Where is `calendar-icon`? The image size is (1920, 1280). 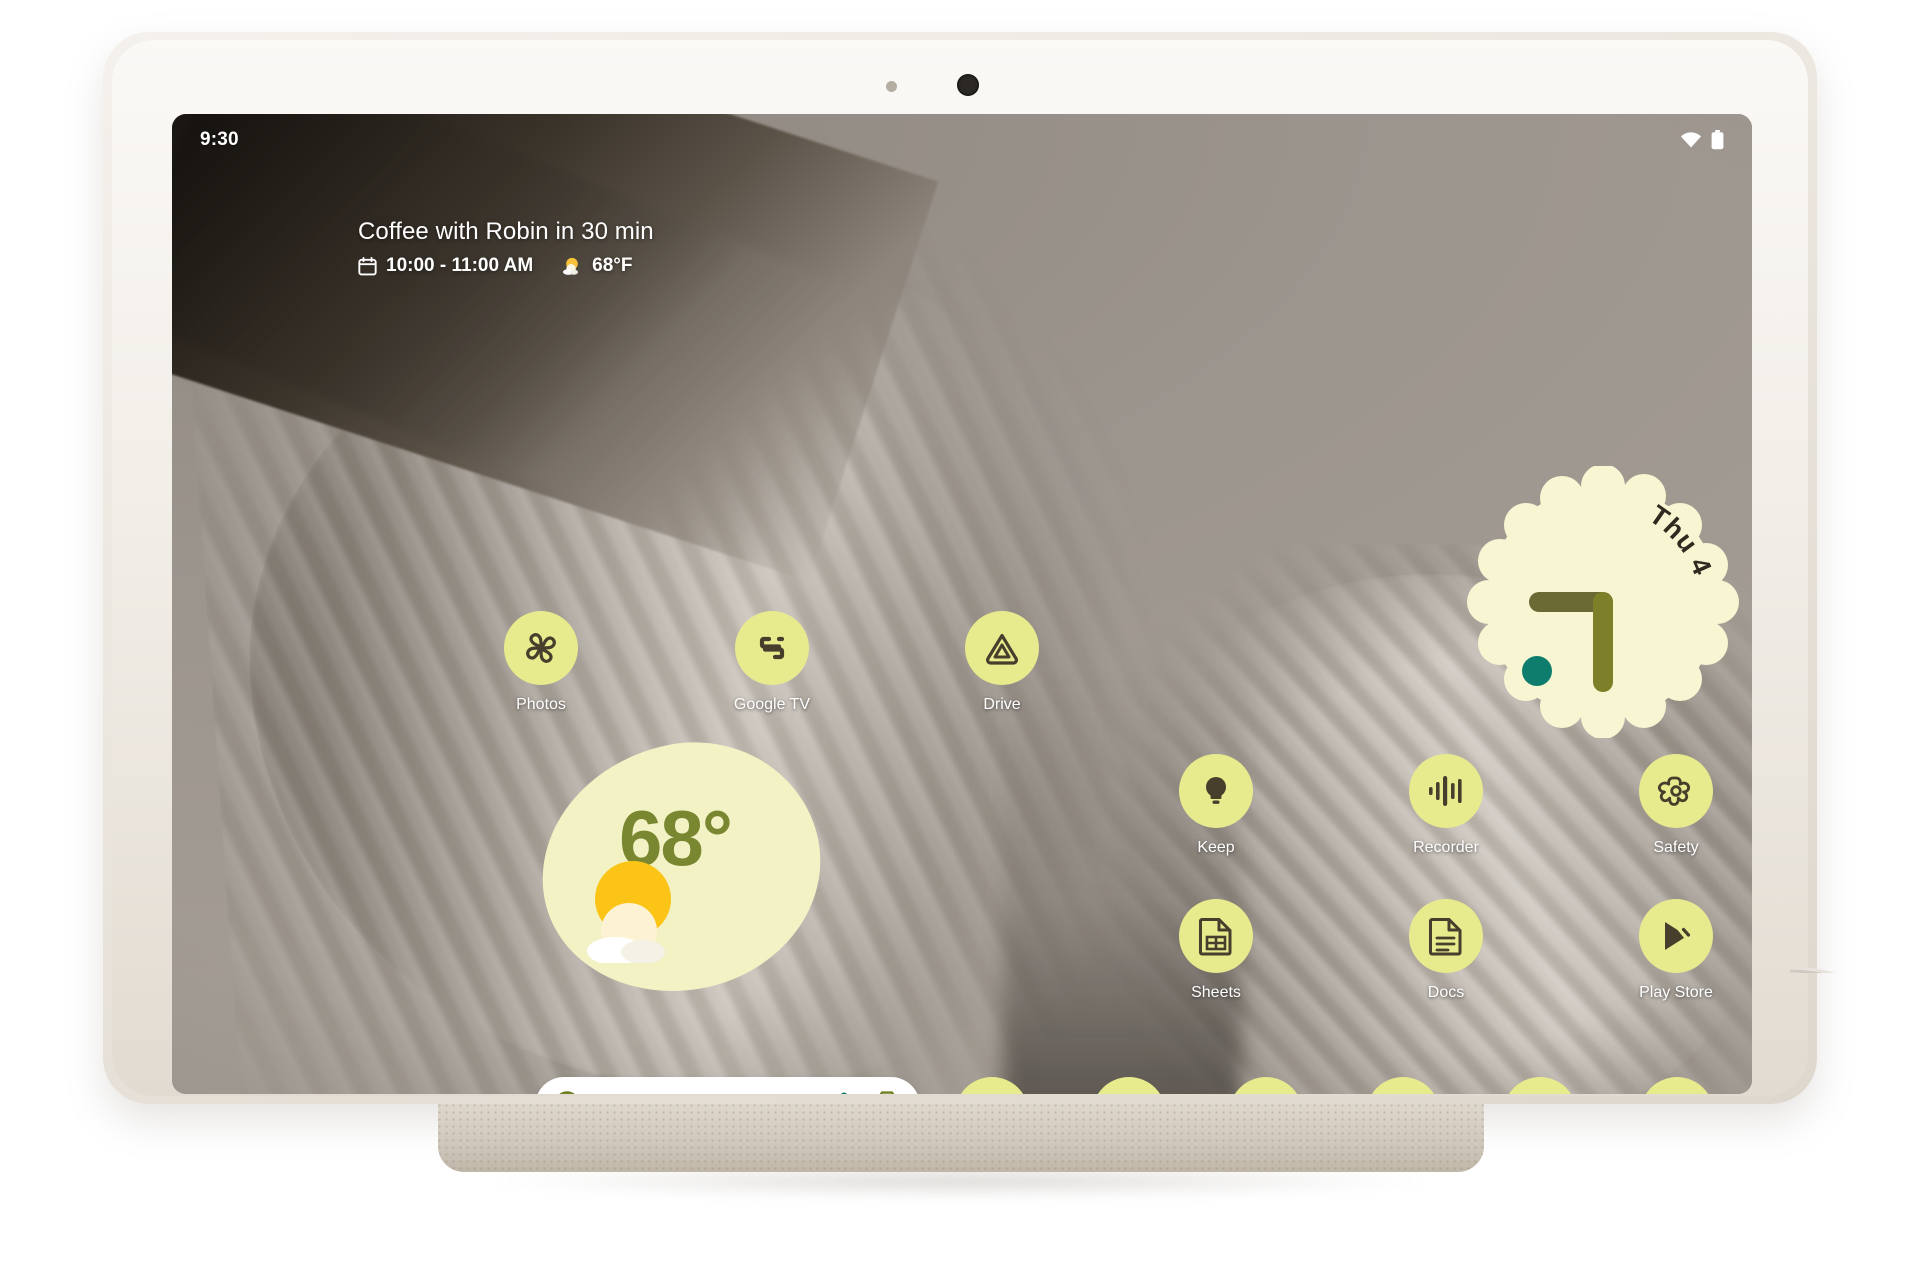
calendar-icon is located at coordinates (367, 265).